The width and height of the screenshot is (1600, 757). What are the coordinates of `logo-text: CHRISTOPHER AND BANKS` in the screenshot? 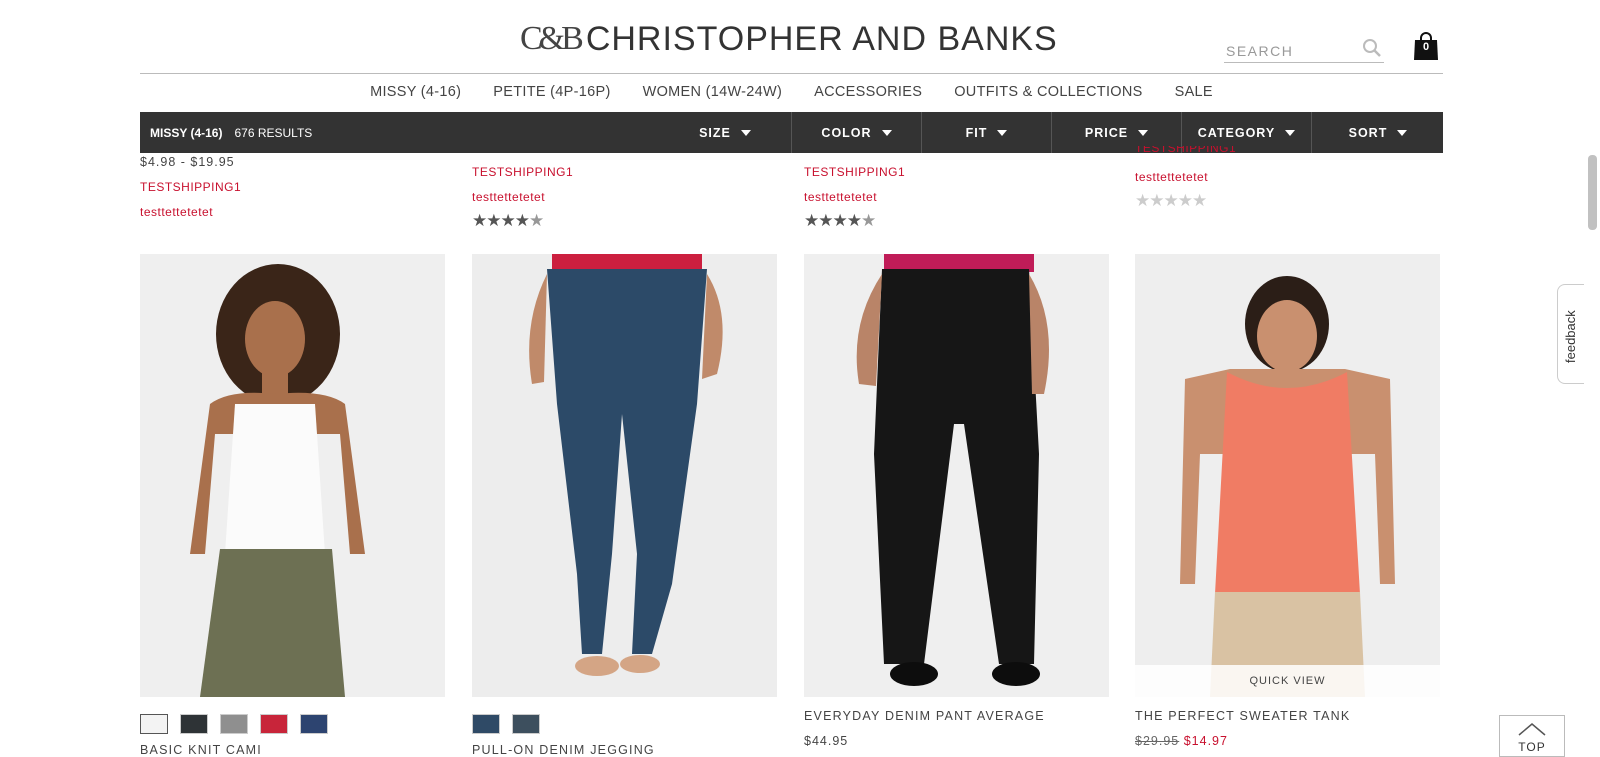 It's located at (821, 38).